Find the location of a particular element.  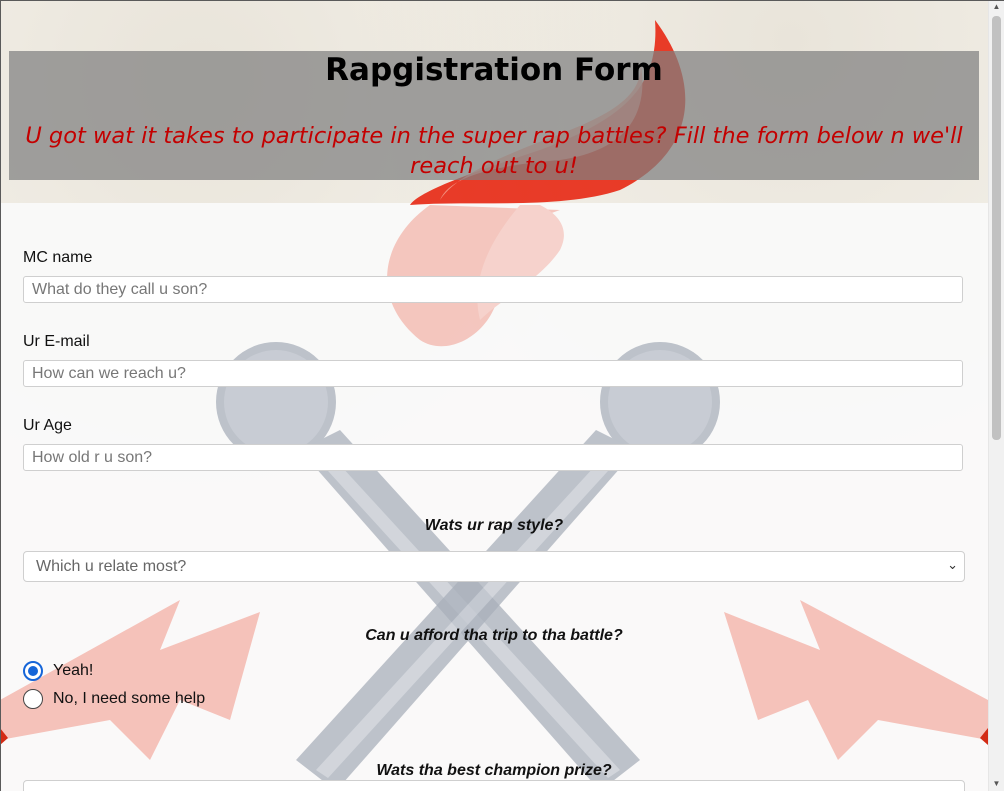

trip-question: Can u afford tha trip to tha battle? is located at coordinates (494, 635).